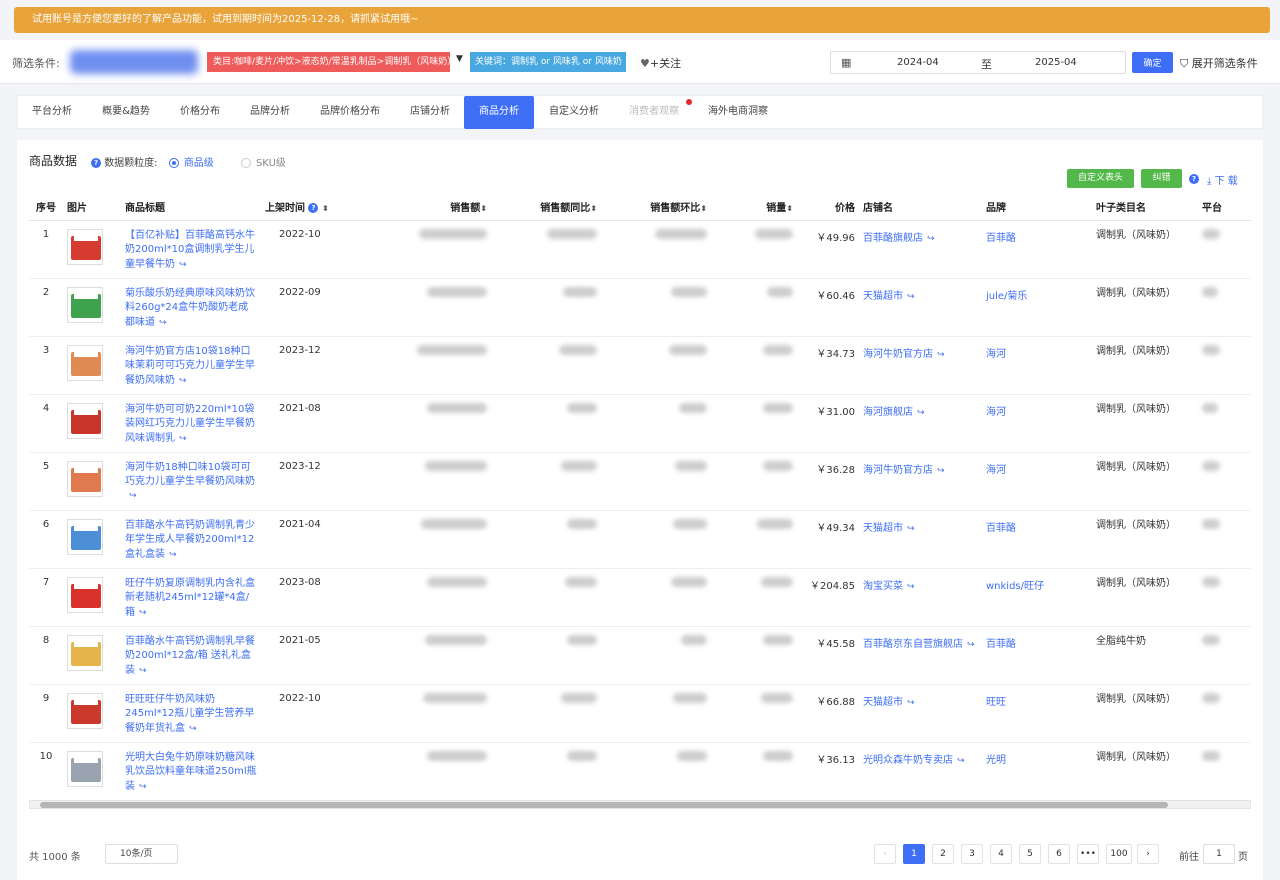 The height and width of the screenshot is (880, 1280). Describe the element at coordinates (190, 308) in the screenshot. I see `product-title-link: 菊乐酸乐奶经典原味风味奶饮料260g*24盒牛奶酸奶老成都味道` at that location.